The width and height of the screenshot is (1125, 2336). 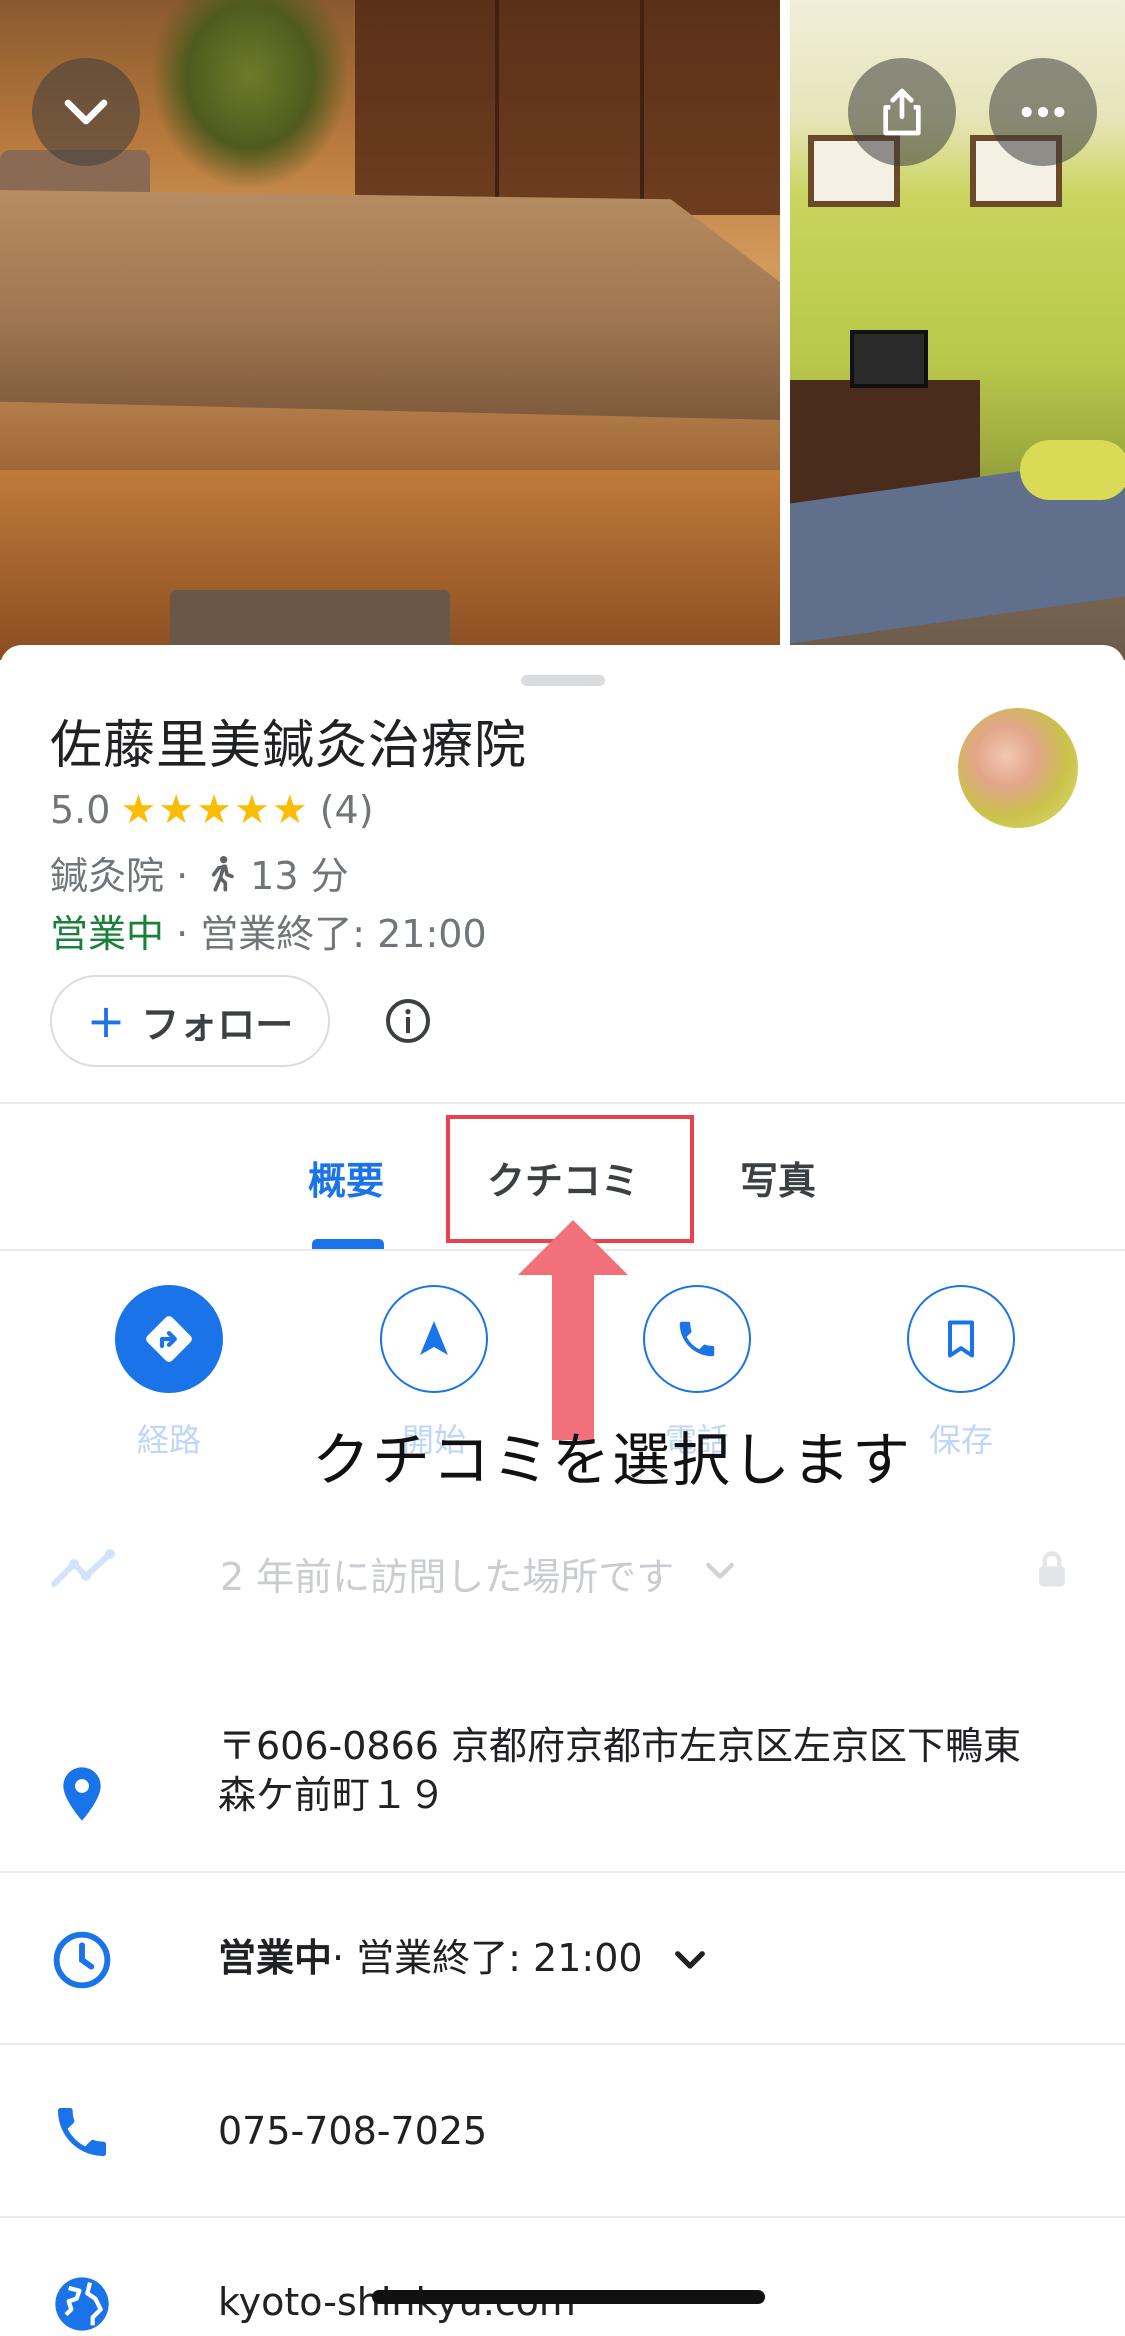 I want to click on trend-icon, so click(x=83, y=1568).